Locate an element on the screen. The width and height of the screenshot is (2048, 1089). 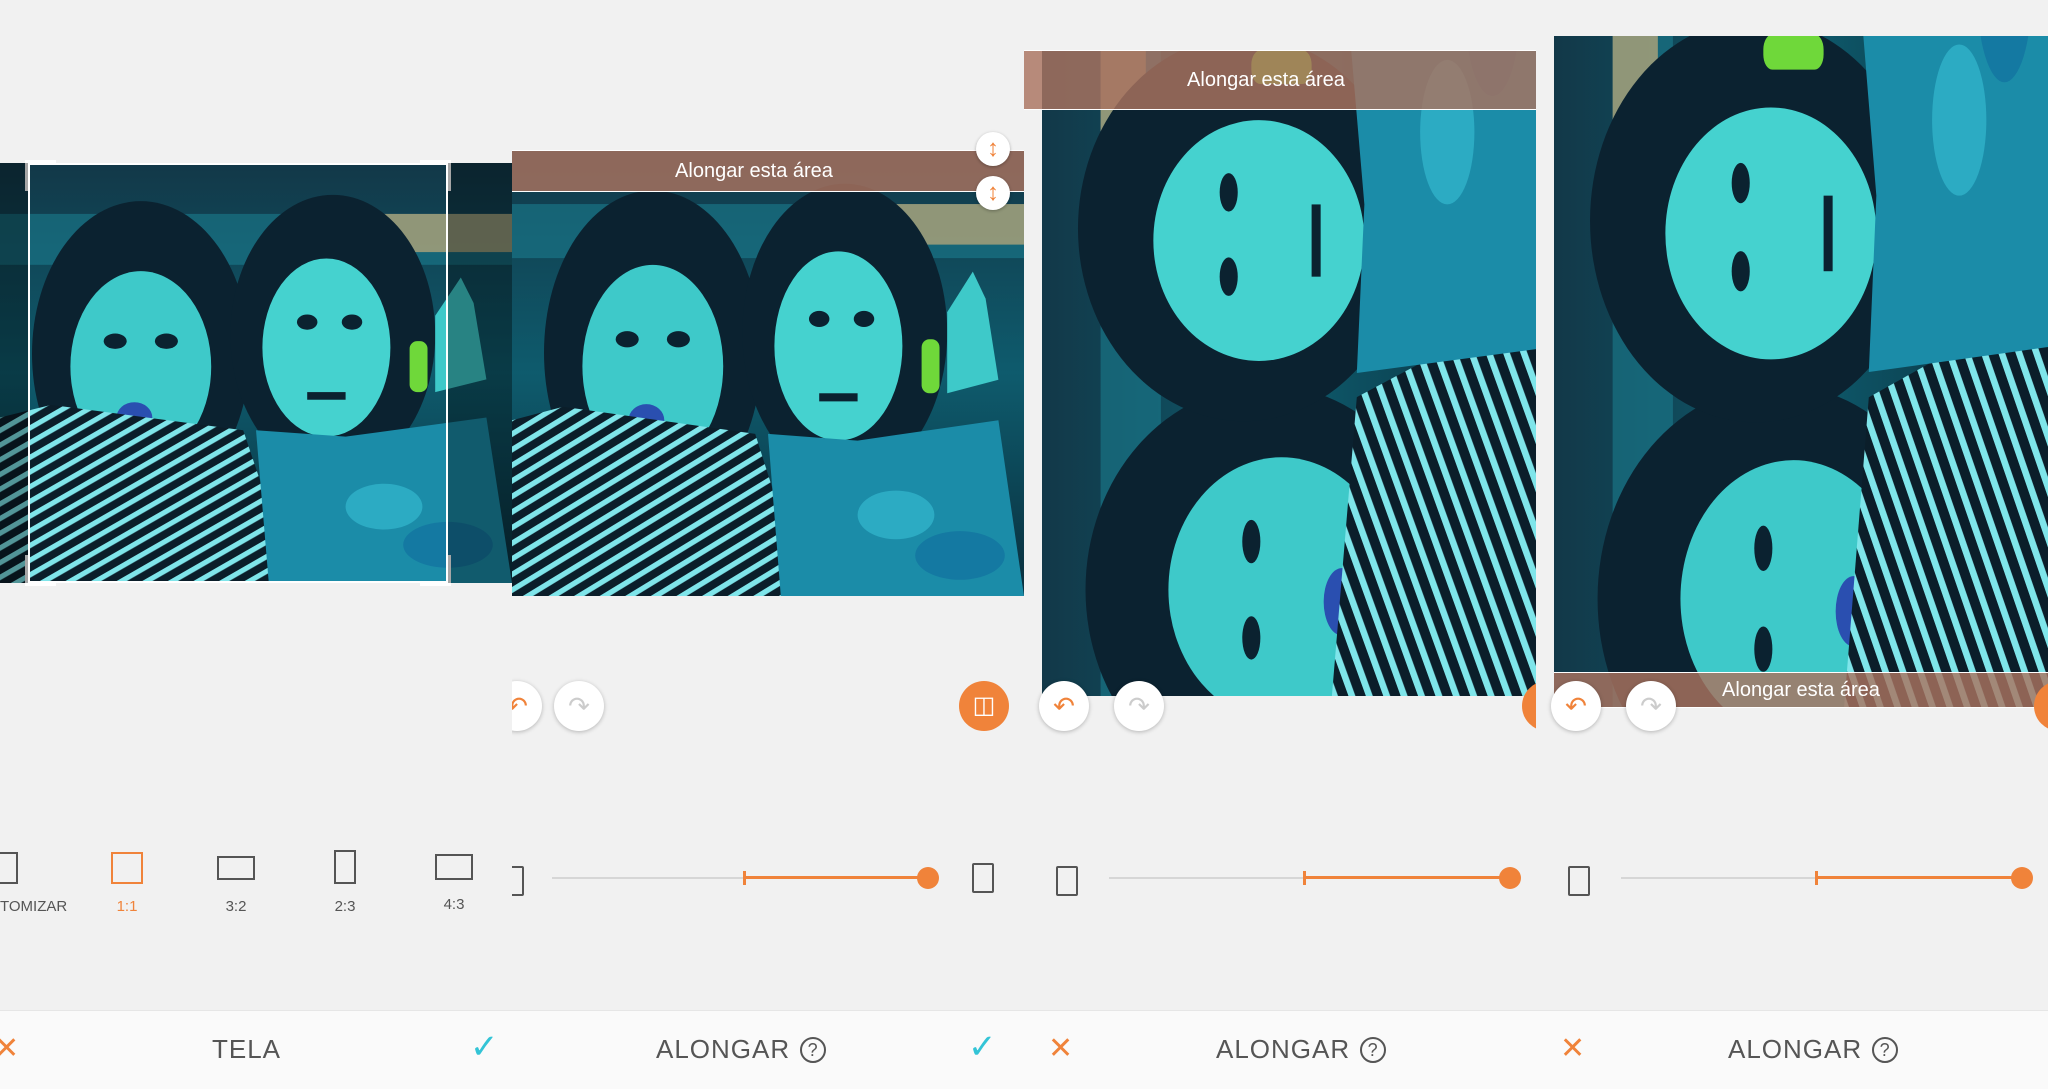
stretch-icon is located at coordinates (983, 878).